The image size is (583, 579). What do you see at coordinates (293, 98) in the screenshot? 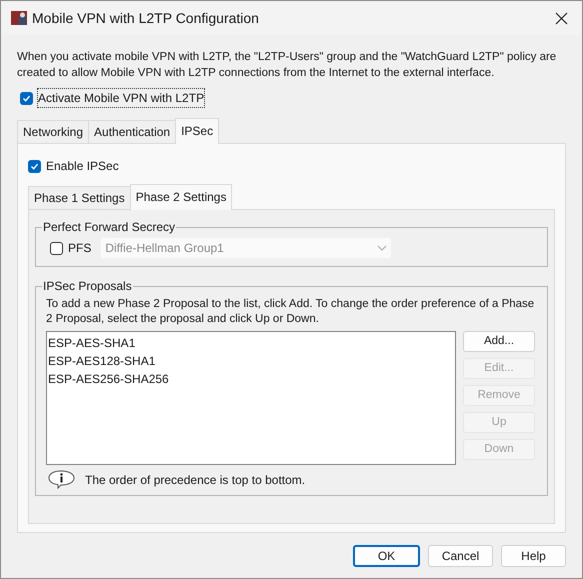
I see `activate-checkbox: Activate Mobile VPN with L2TP` at bounding box center [293, 98].